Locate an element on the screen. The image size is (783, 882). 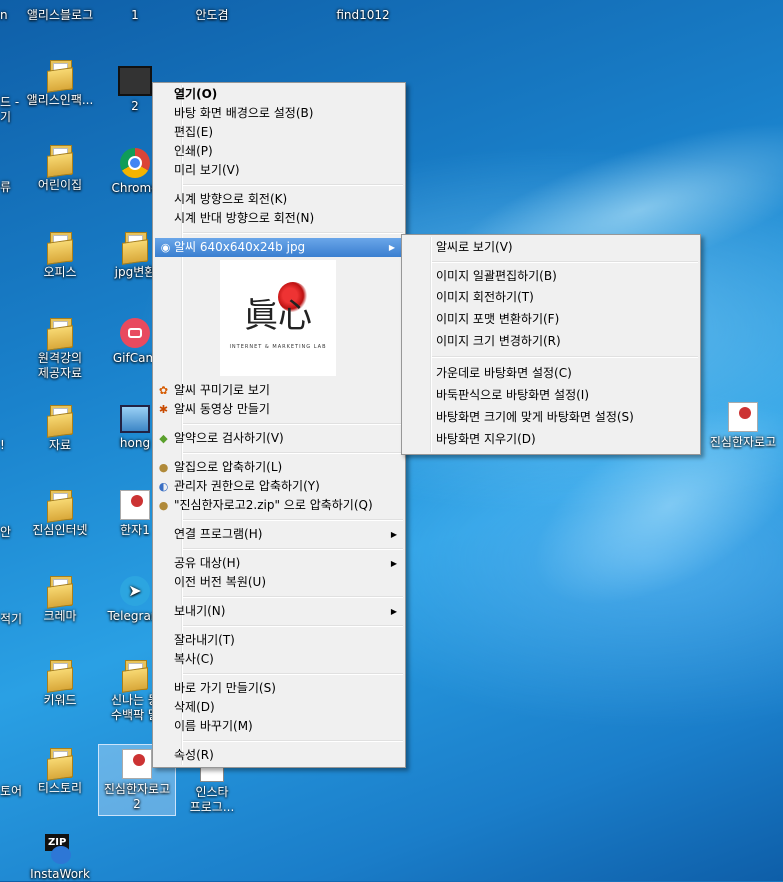
desktop-icon-tistory: 티스토리 is located at coordinates (60, 772).